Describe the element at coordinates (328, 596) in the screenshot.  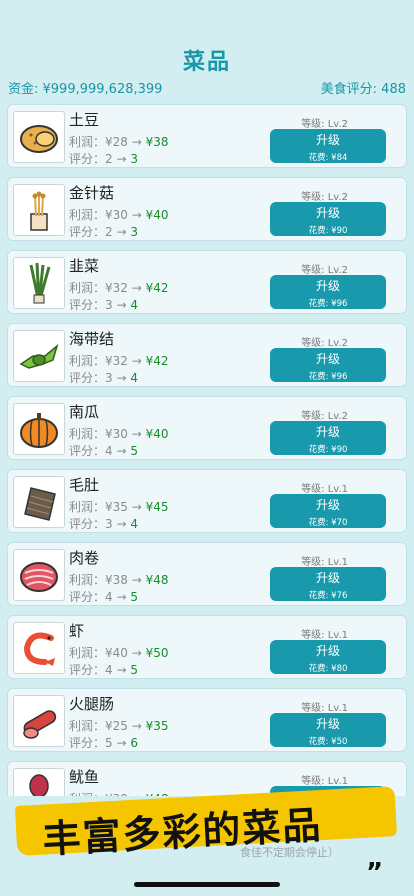
I see `upgrade-cost: 花费: ¥76` at that location.